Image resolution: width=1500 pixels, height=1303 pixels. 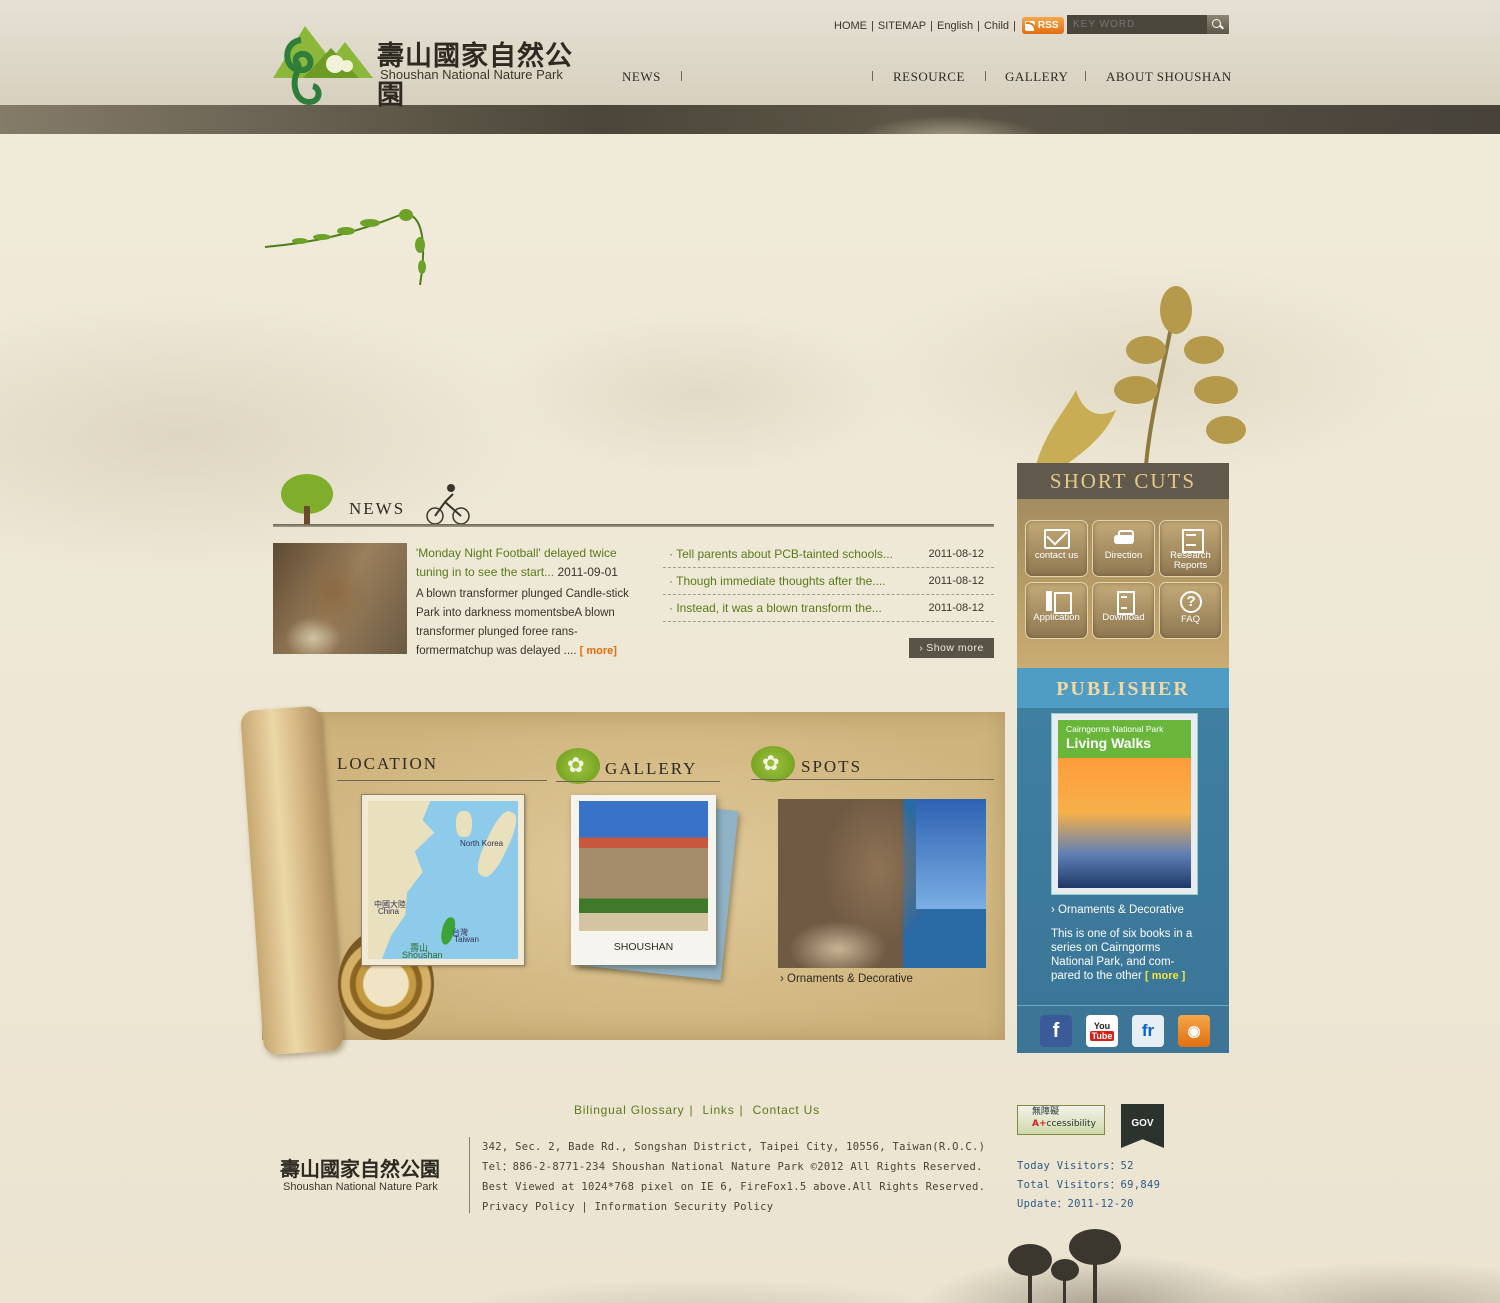 I want to click on spots-caption: › Ornaments & Decorative, so click(x=846, y=979).